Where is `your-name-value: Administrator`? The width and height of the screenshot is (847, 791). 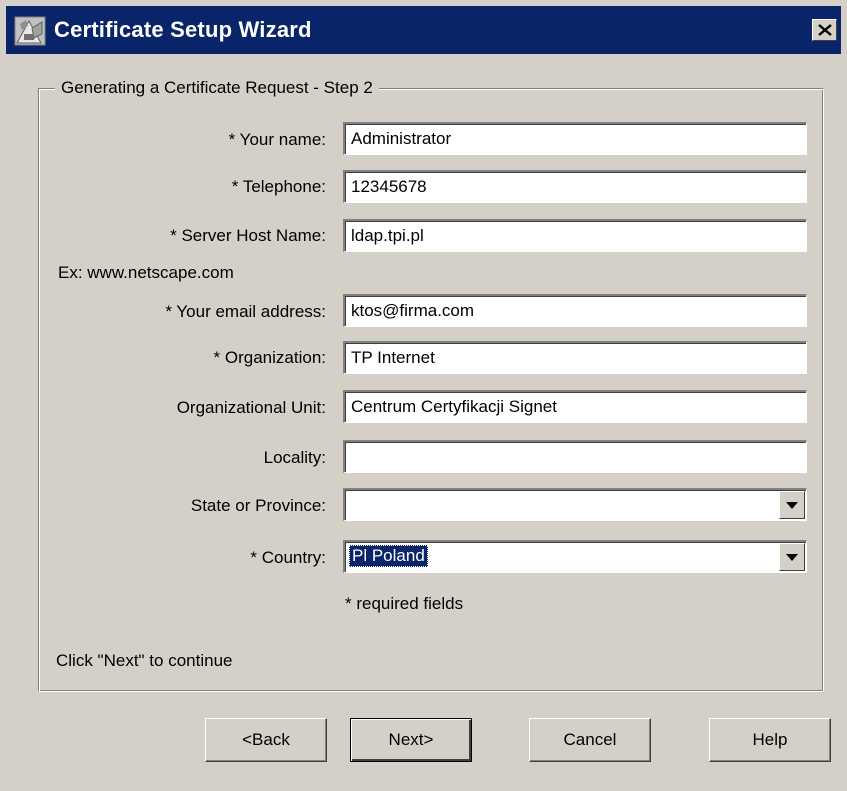
your-name-value: Administrator is located at coordinates (401, 138).